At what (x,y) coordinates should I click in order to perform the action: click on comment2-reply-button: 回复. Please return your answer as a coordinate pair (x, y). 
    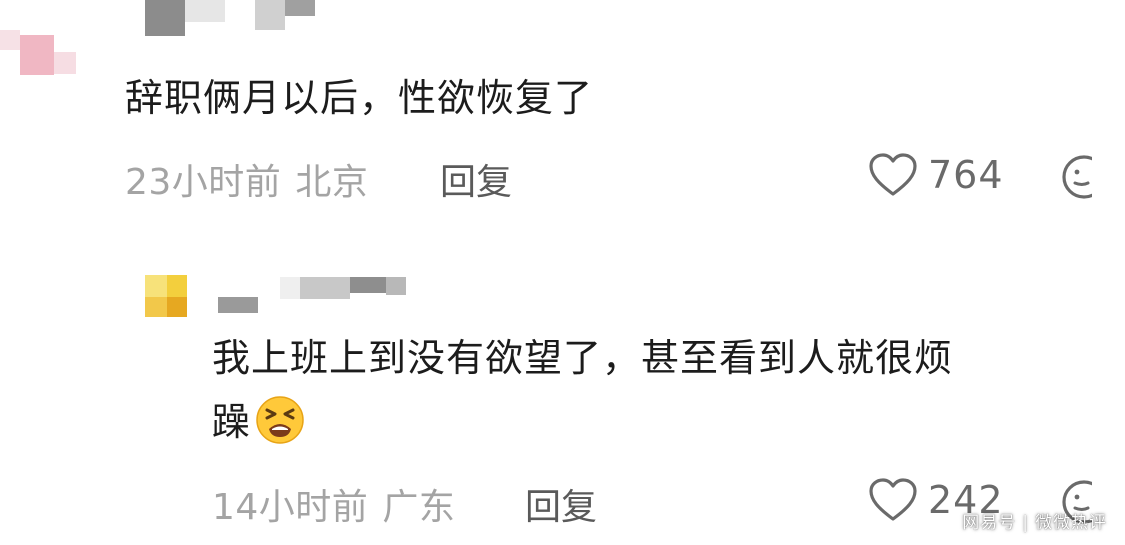
    Looking at the image, I should click on (561, 504).